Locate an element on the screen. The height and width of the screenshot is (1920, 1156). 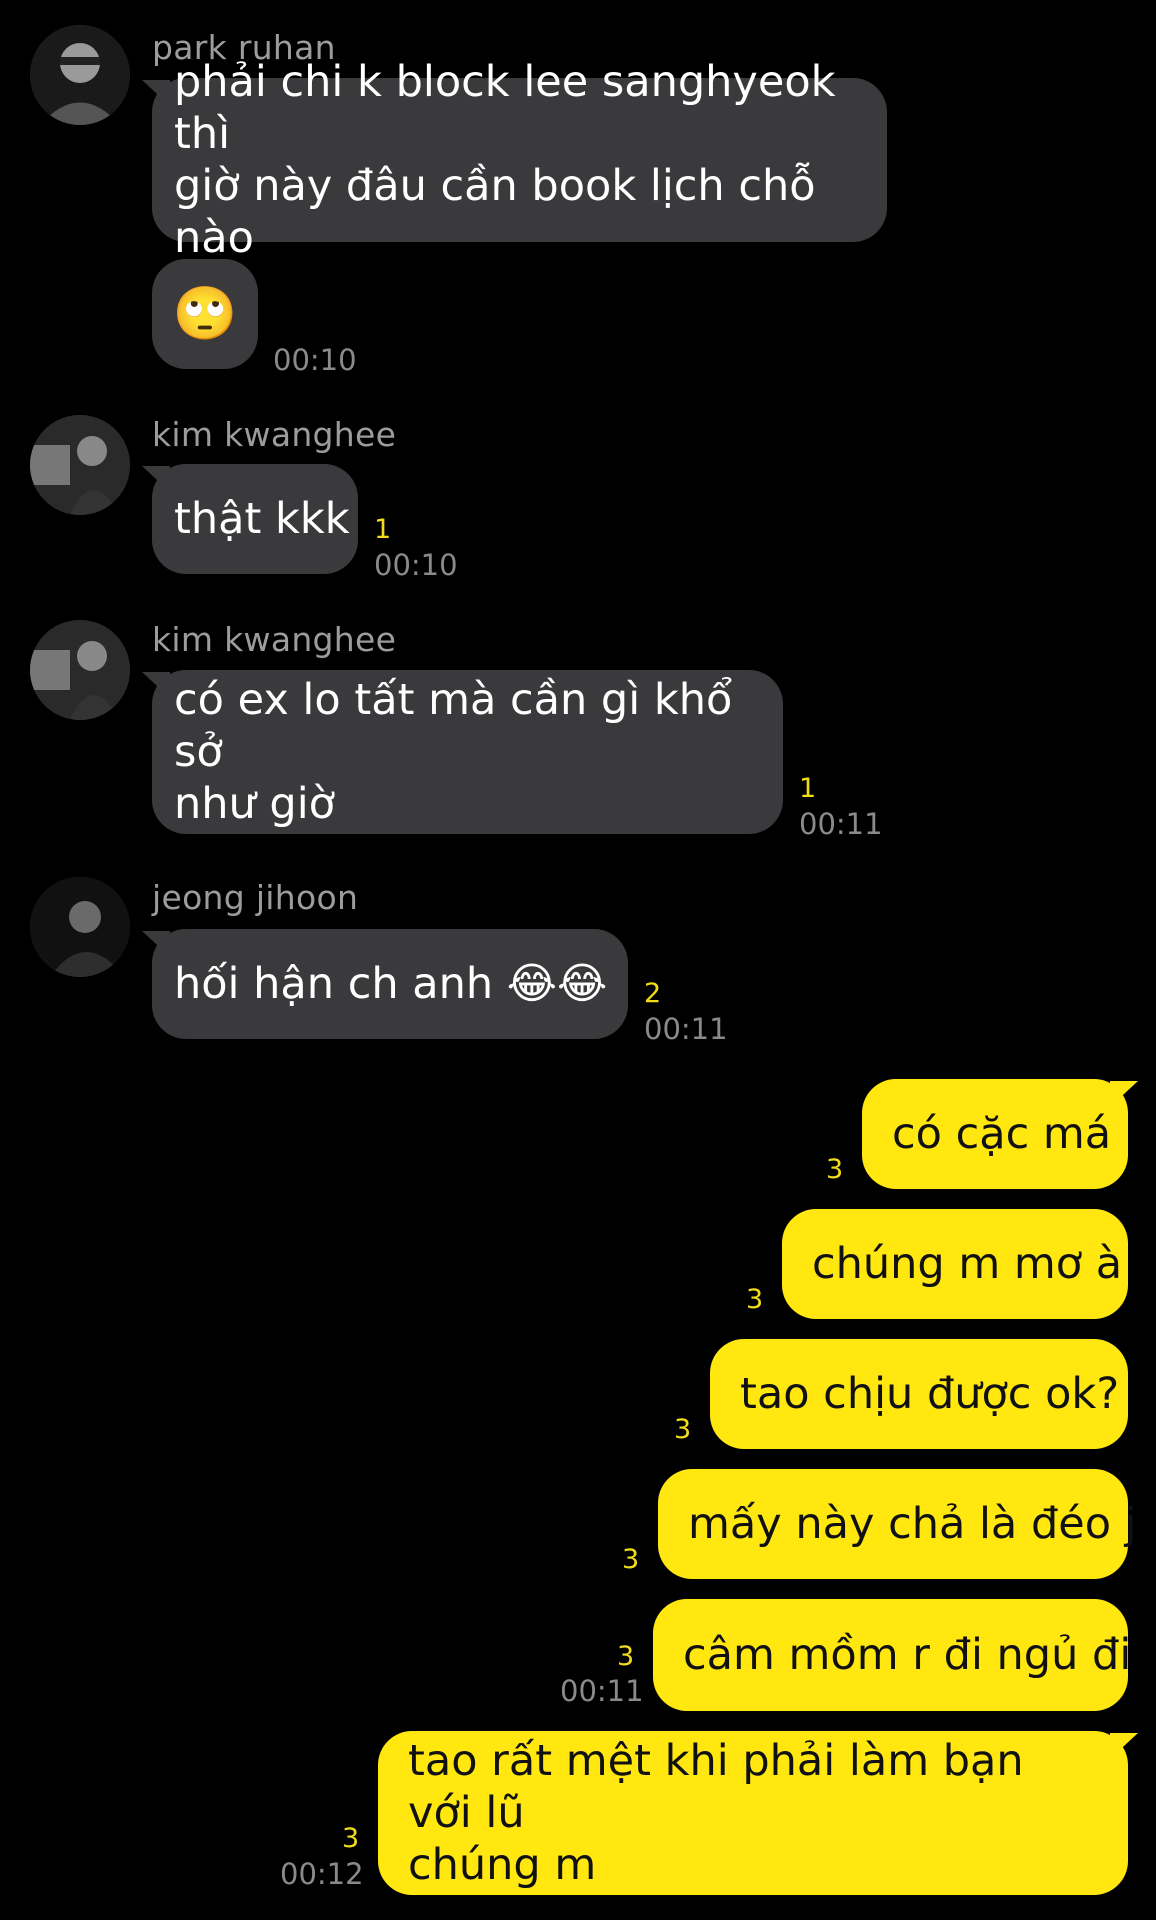
message-text: thật kkk is located at coordinates (262, 519).